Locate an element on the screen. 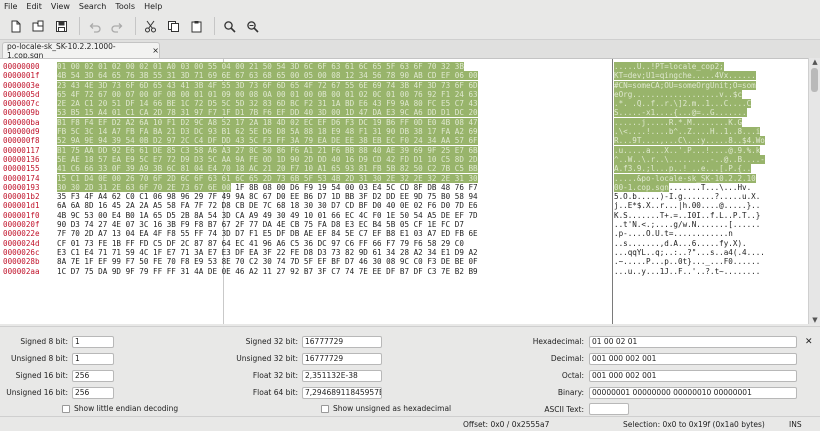 This screenshot has height=431, width=820. ascii-selected-text: ^..W..\.r..\.........-..@..B....- is located at coordinates (689, 159).